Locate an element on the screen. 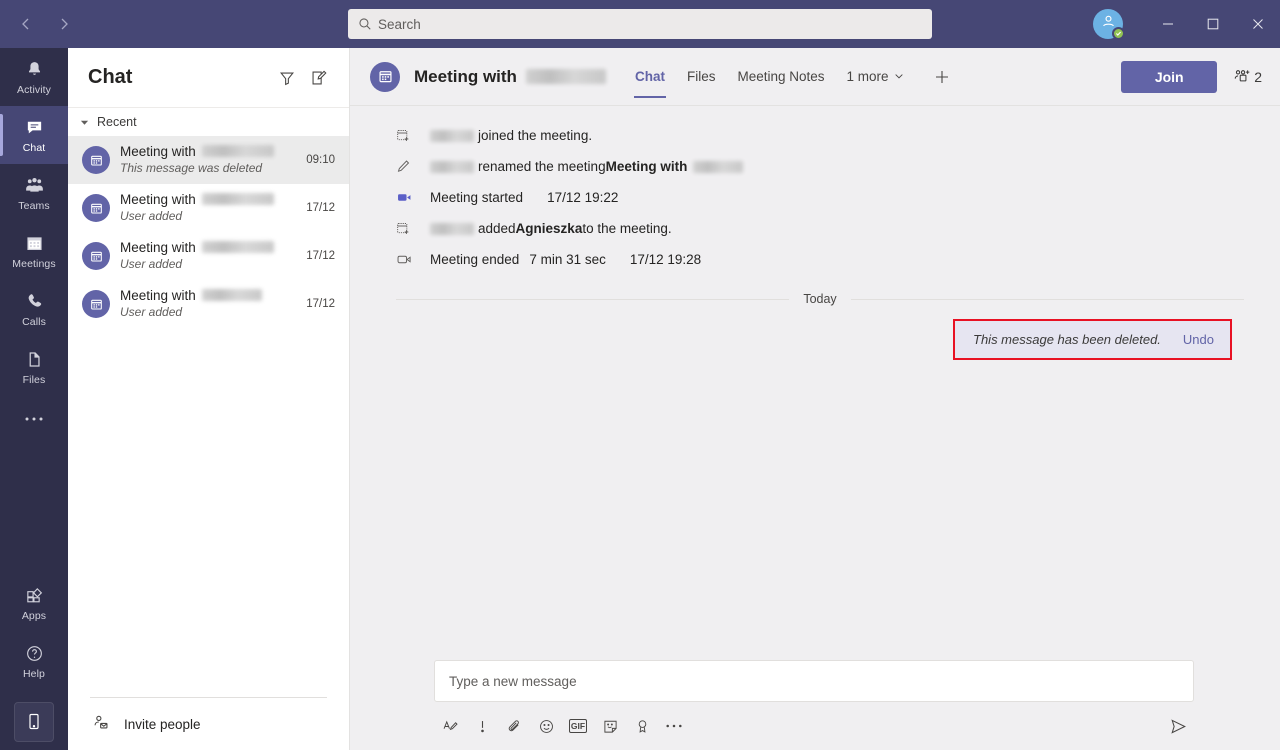  divider-line-right is located at coordinates (1047, 299).